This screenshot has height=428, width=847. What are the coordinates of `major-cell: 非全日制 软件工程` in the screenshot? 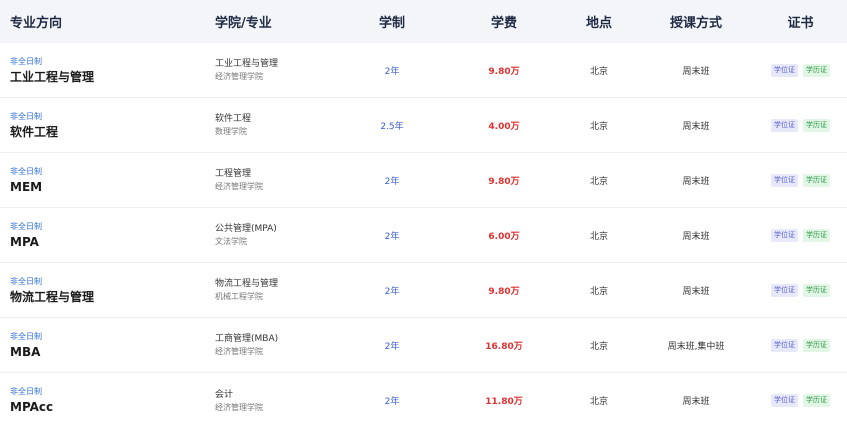 It's located at (98, 125).